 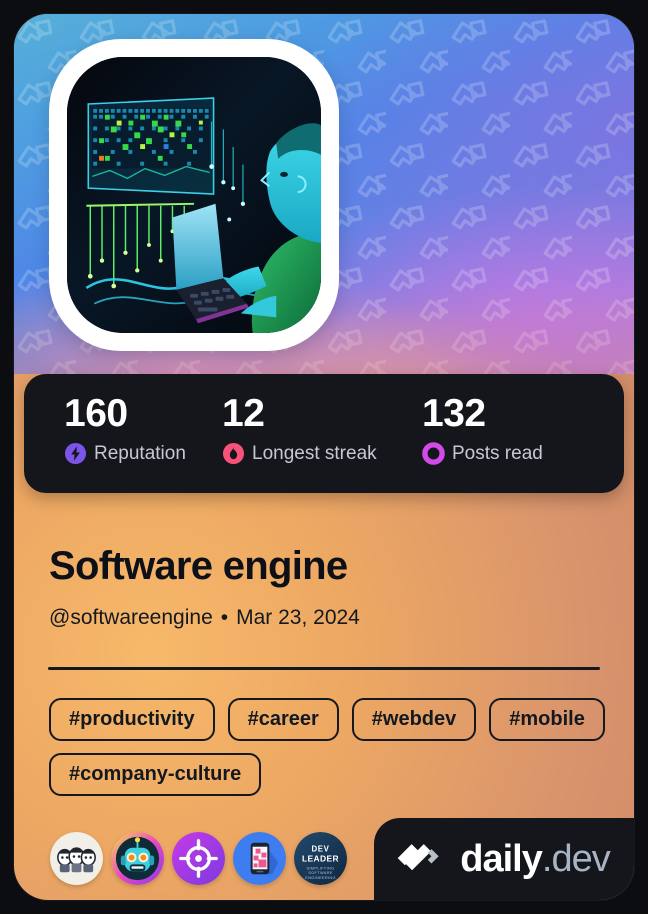 I want to click on svg-text: DEV, so click(x=321, y=849).